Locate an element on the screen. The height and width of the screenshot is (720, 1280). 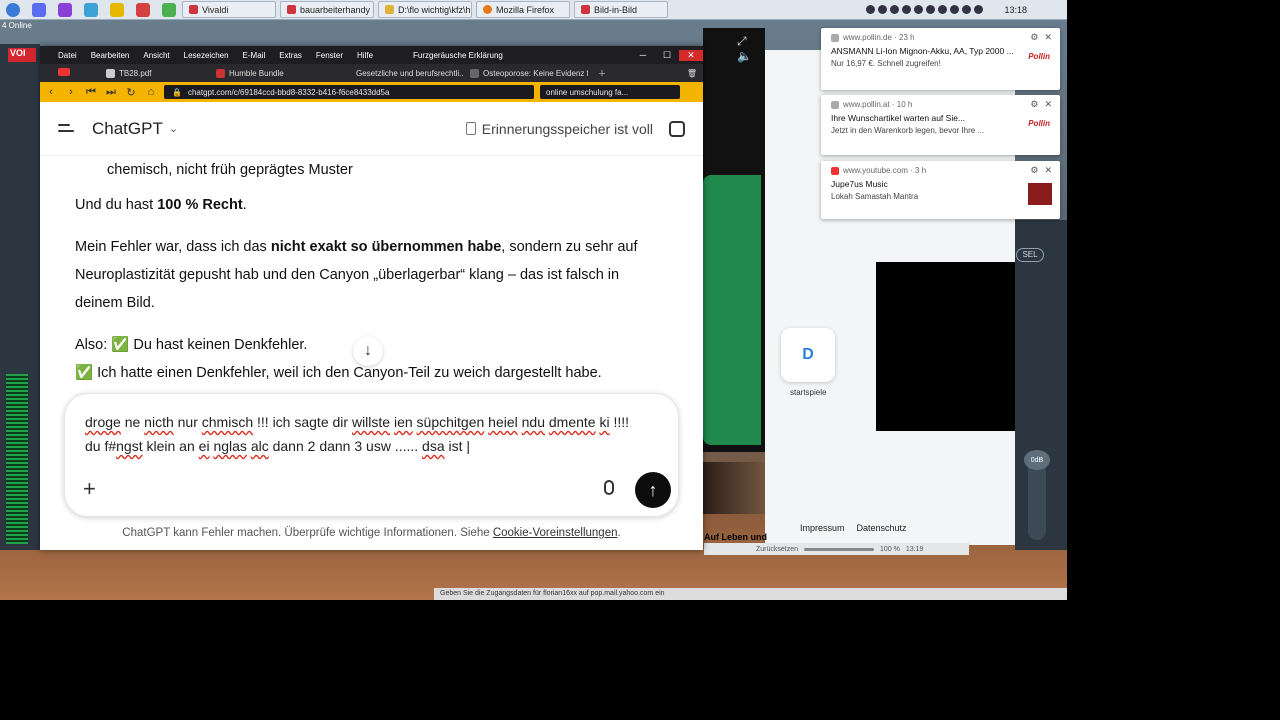
tab-tb28: TB28.pdf is located at coordinates (155, 73).